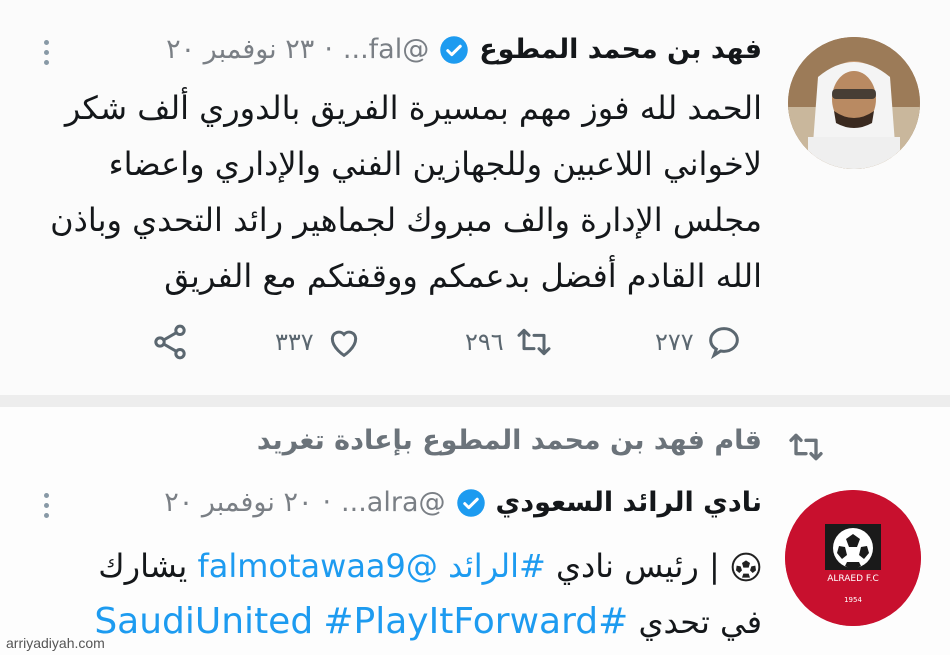 The width and height of the screenshot is (950, 655). What do you see at coordinates (620, 49) in the screenshot?
I see `author-name: فهد بن محمد المطوع` at bounding box center [620, 49].